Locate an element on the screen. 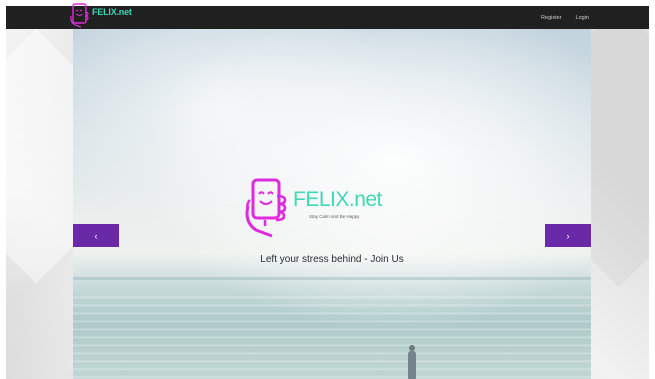 The height and width of the screenshot is (379, 655). nav-links: Register Login is located at coordinates (565, 17).